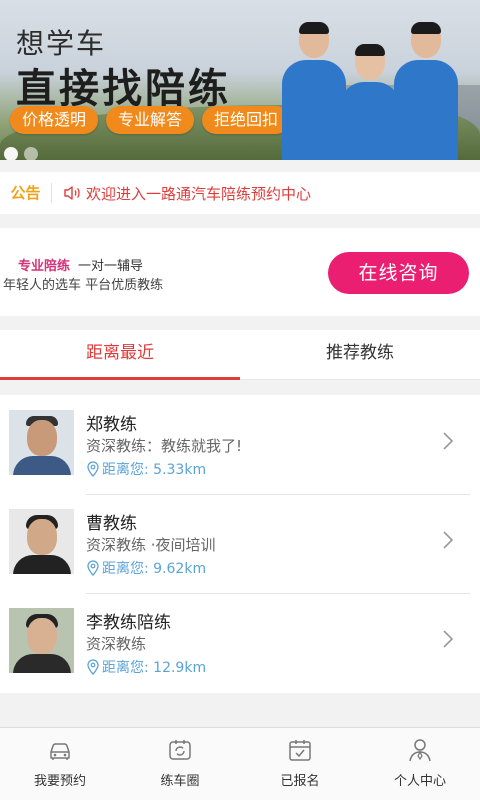  What do you see at coordinates (54, 120) in the screenshot?
I see `banner-pill-price: 价格透明` at bounding box center [54, 120].